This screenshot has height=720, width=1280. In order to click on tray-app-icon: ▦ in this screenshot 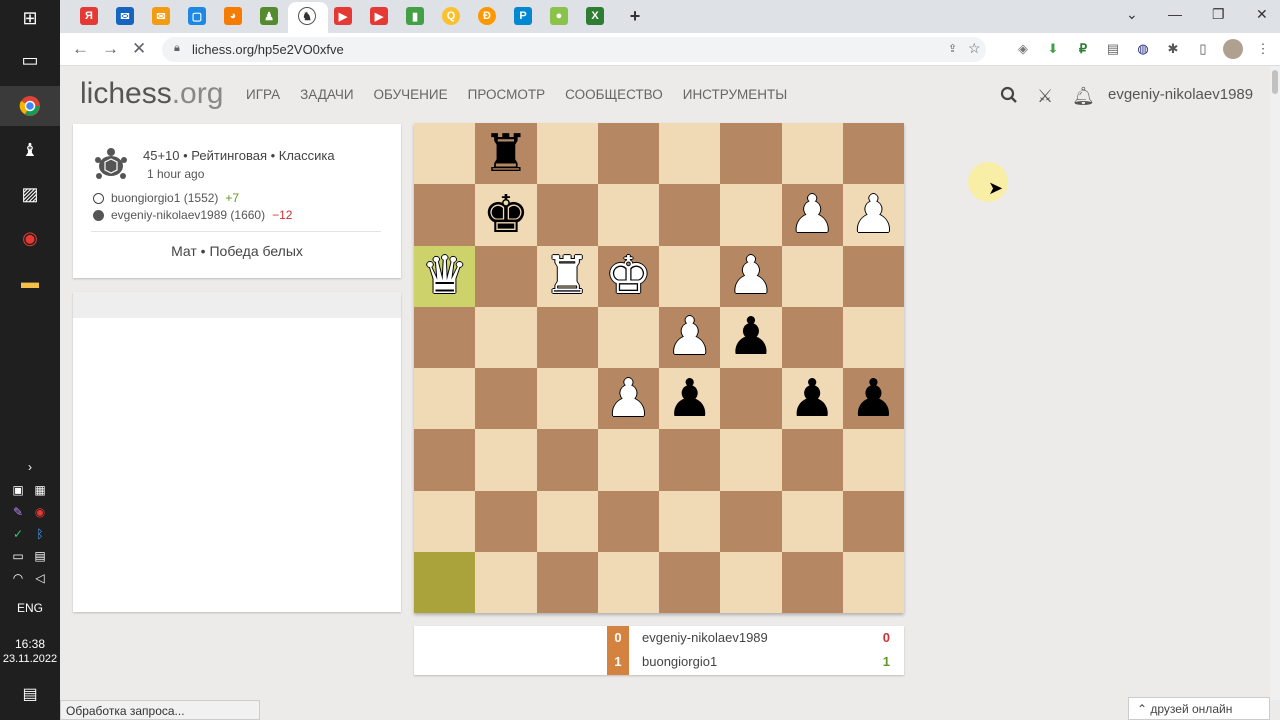, I will do `click(40, 490)`.